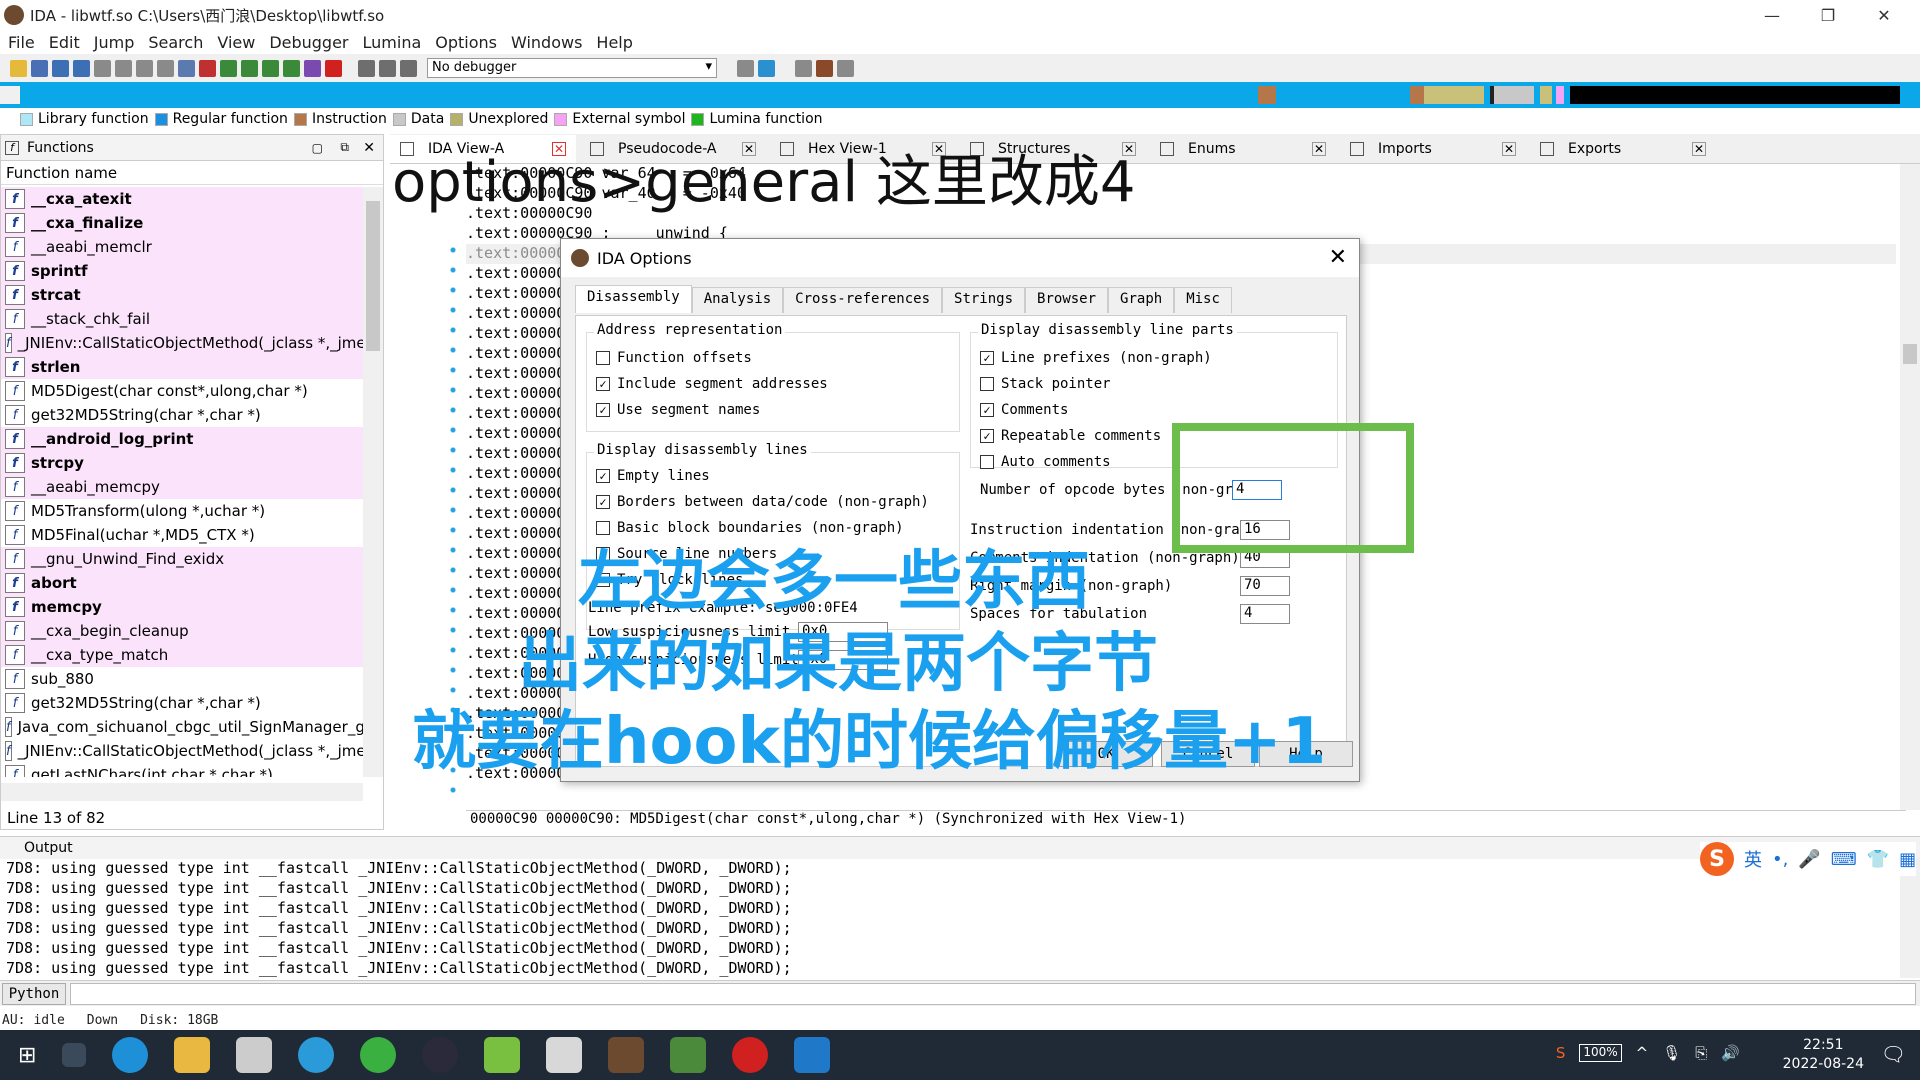 This screenshot has height=1080, width=1920. I want to click on menu-search: Search, so click(175, 42).